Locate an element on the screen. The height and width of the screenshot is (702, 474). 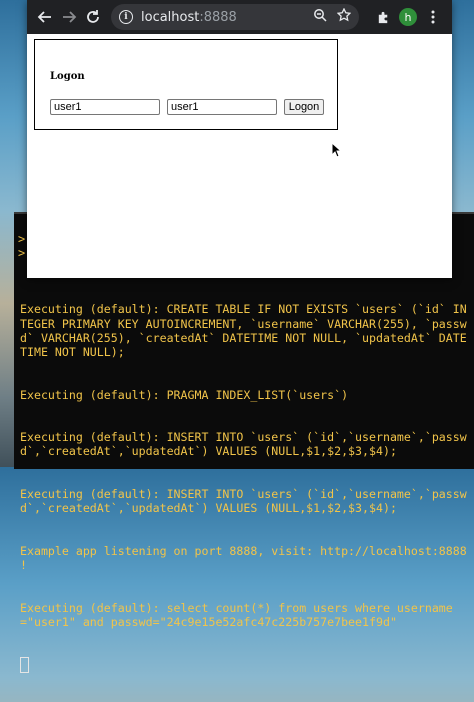
reload-icon is located at coordinates (93, 16).